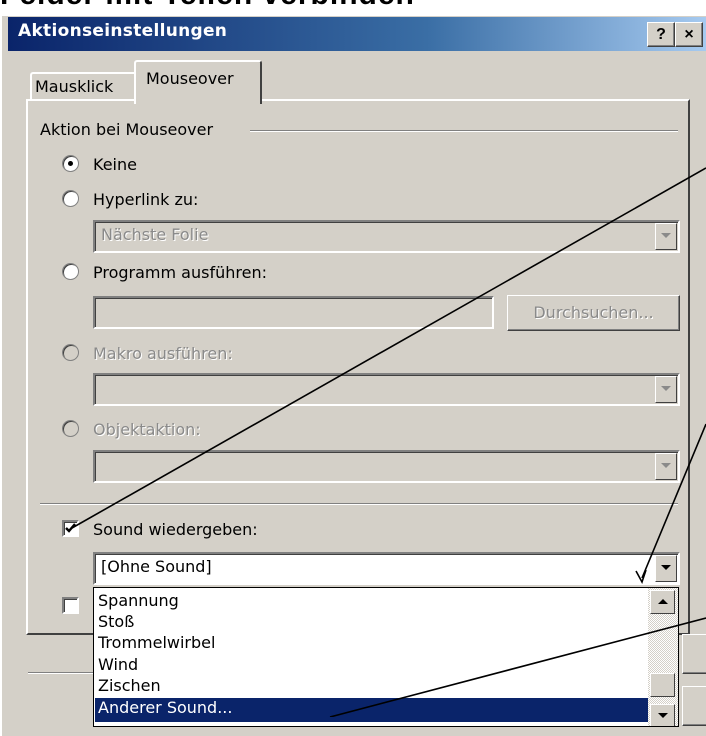 This screenshot has height=736, width=706. I want to click on list-item: Wind, so click(118, 664).